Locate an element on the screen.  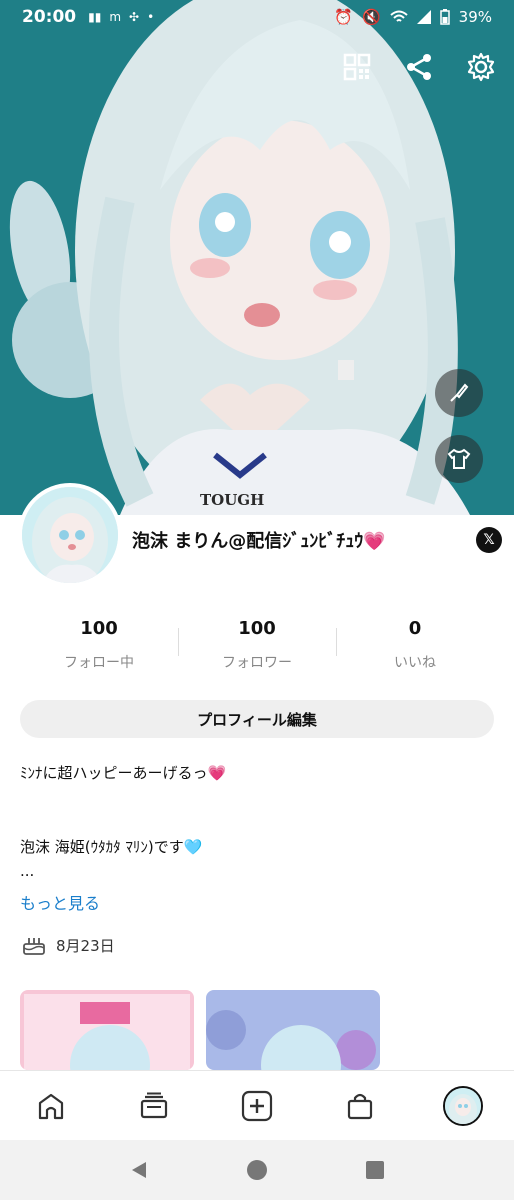
bio-line-2: 泡沫 海姫(ｳﾀｶﾀ ﾏﾘﾝ)です🩵 is located at coordinates (111, 846).